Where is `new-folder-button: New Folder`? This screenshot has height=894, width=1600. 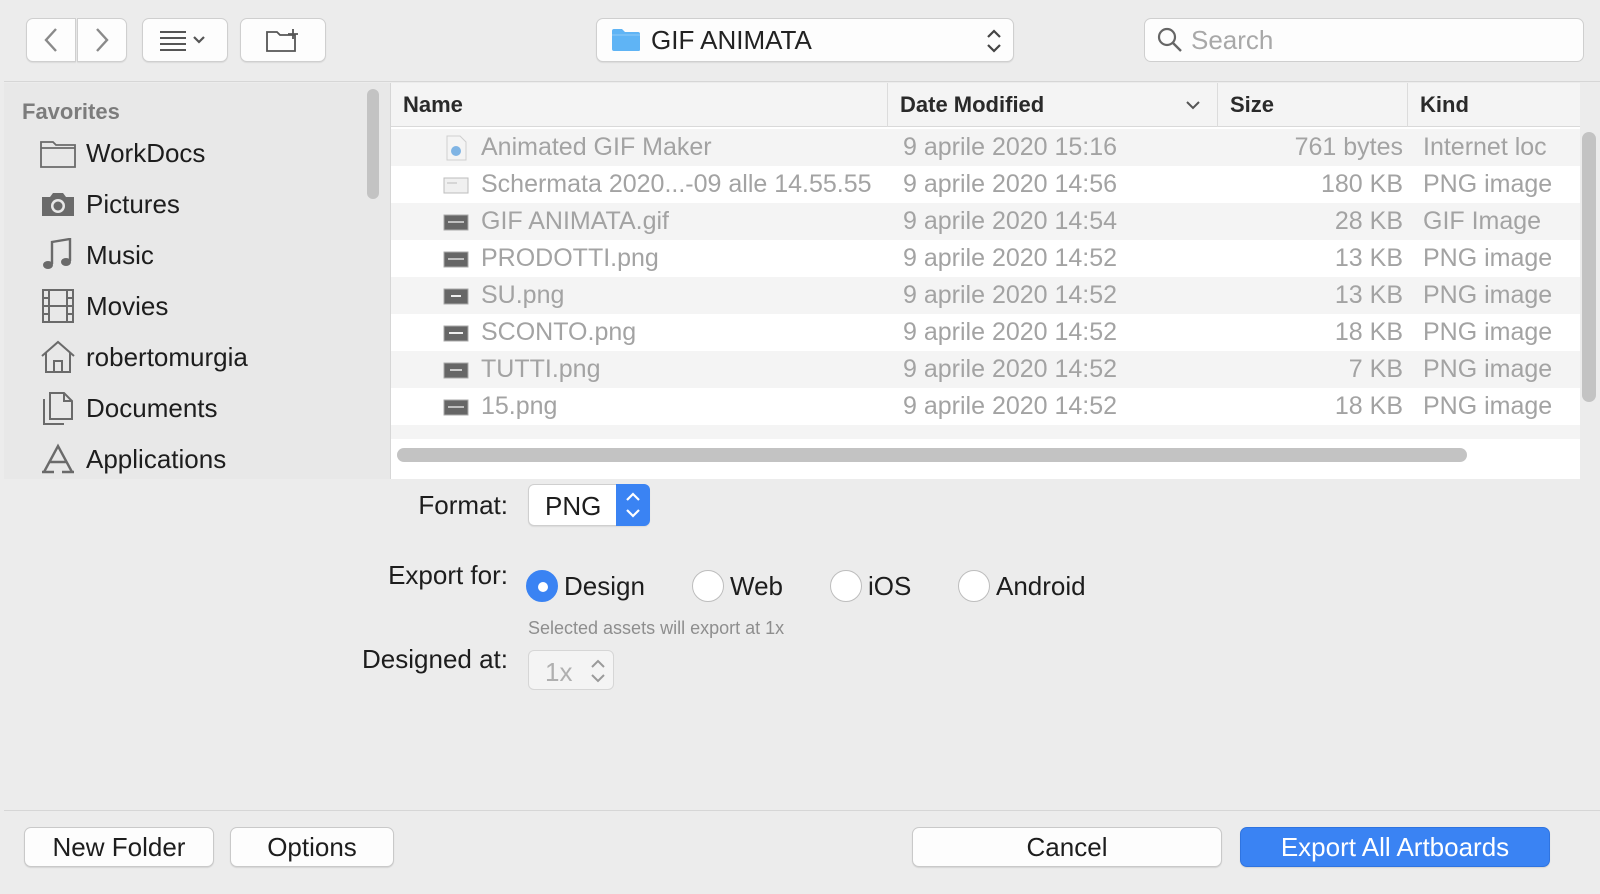
new-folder-button: New Folder is located at coordinates (119, 847).